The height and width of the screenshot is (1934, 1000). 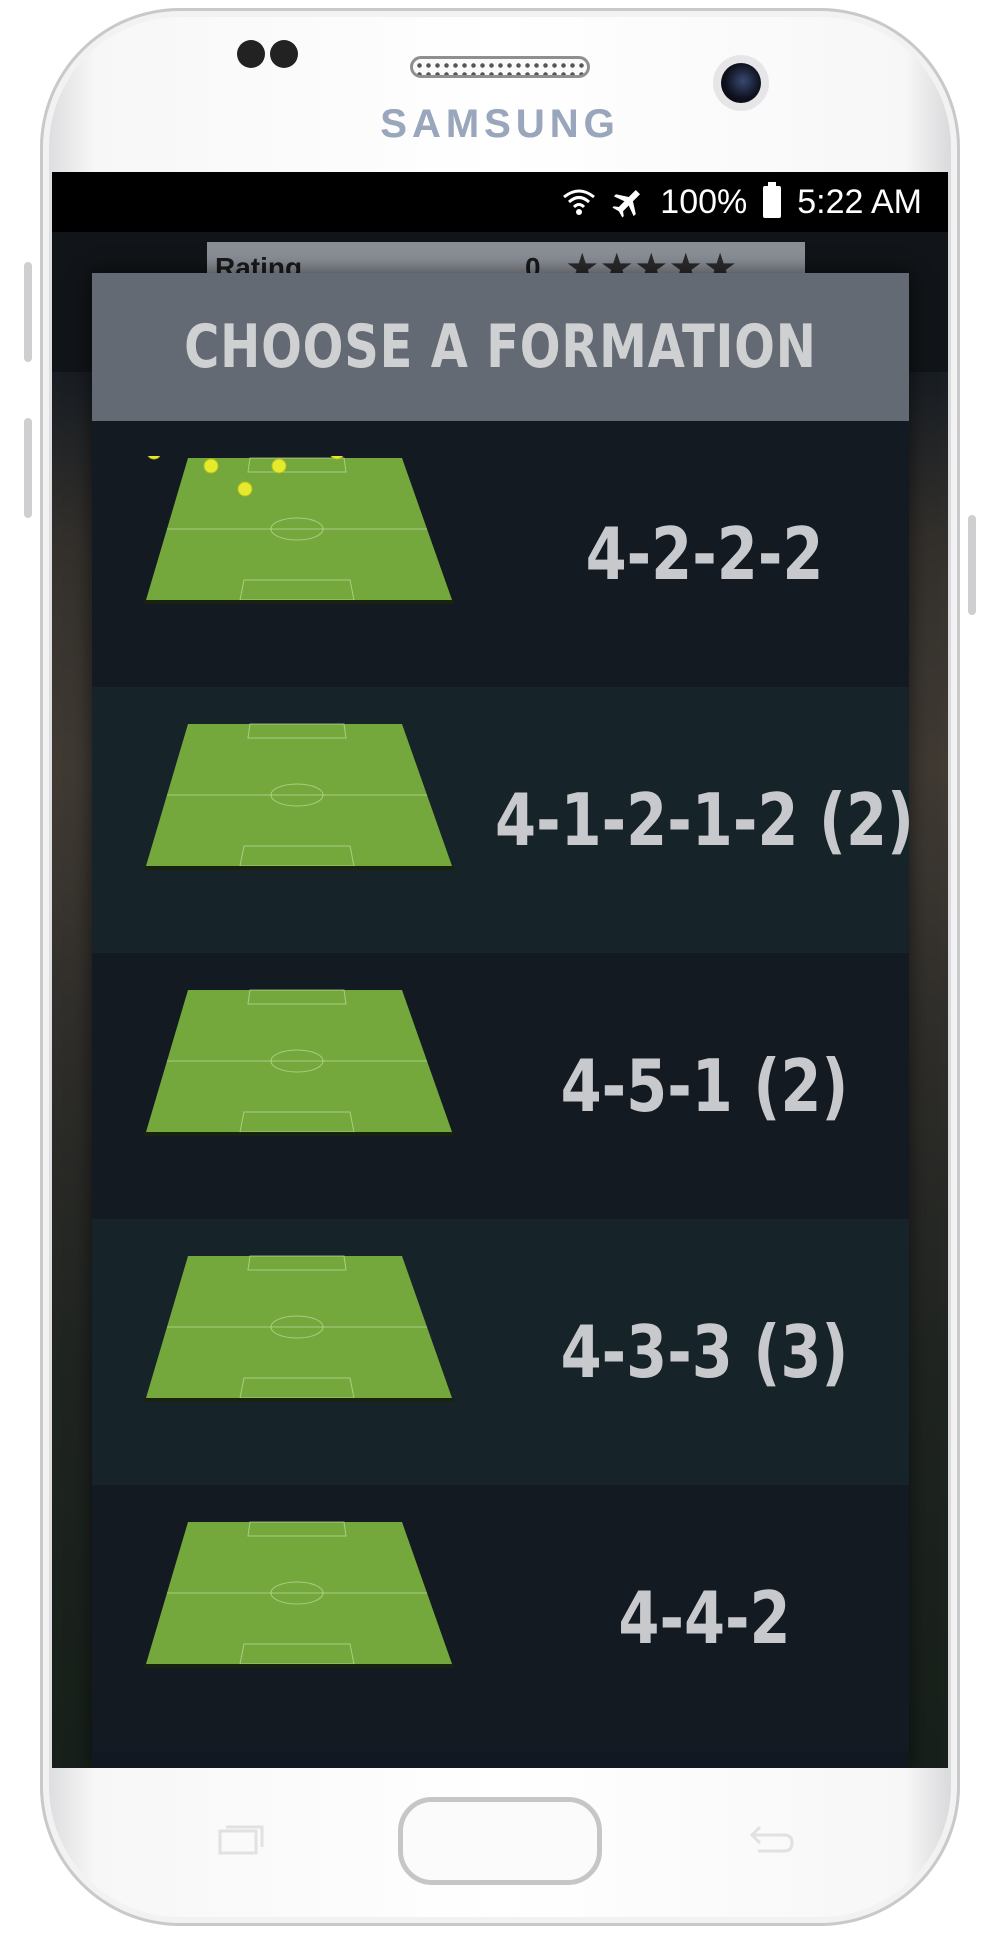 What do you see at coordinates (628, 202) in the screenshot?
I see `airplane-mode-icon` at bounding box center [628, 202].